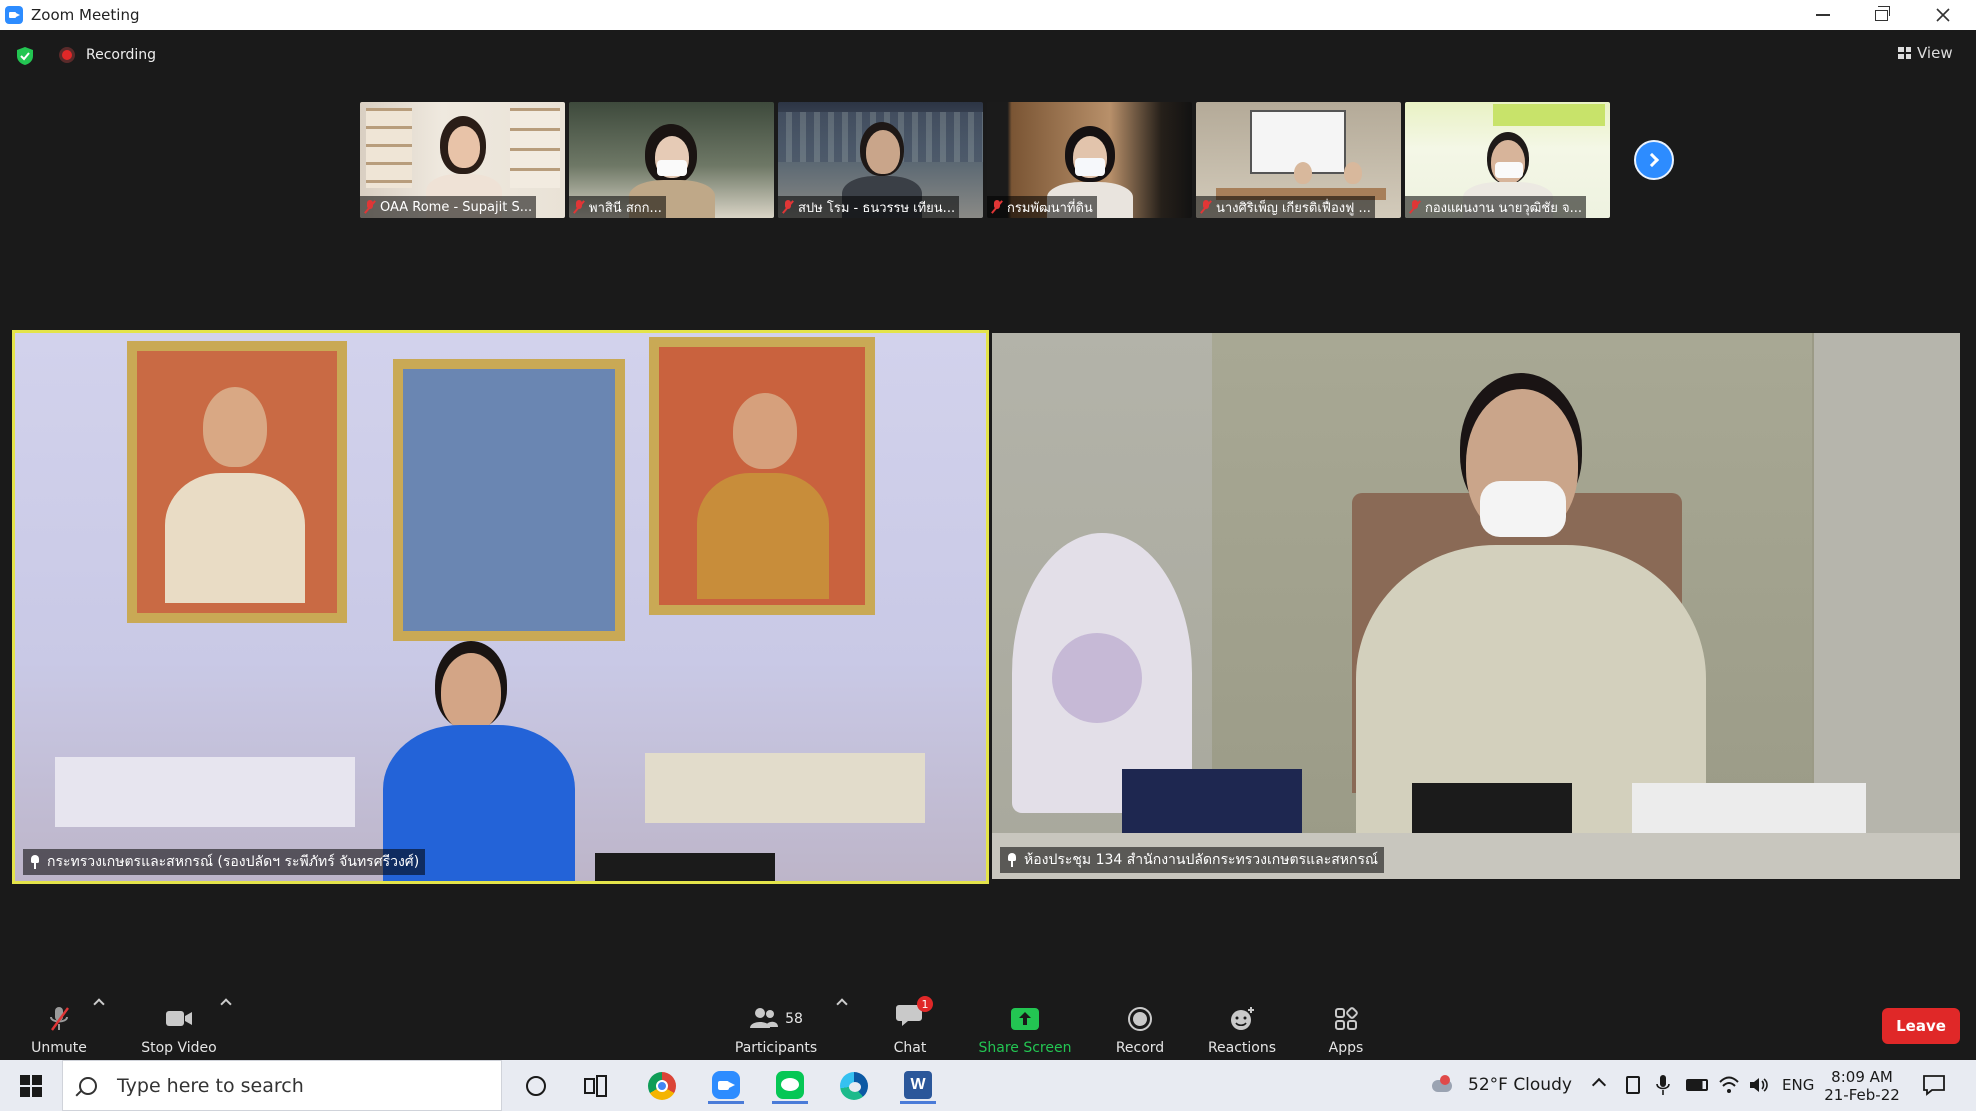 This screenshot has width=1976, height=1111. Describe the element at coordinates (1935, 53) in the screenshot. I see `view-label: View` at that location.